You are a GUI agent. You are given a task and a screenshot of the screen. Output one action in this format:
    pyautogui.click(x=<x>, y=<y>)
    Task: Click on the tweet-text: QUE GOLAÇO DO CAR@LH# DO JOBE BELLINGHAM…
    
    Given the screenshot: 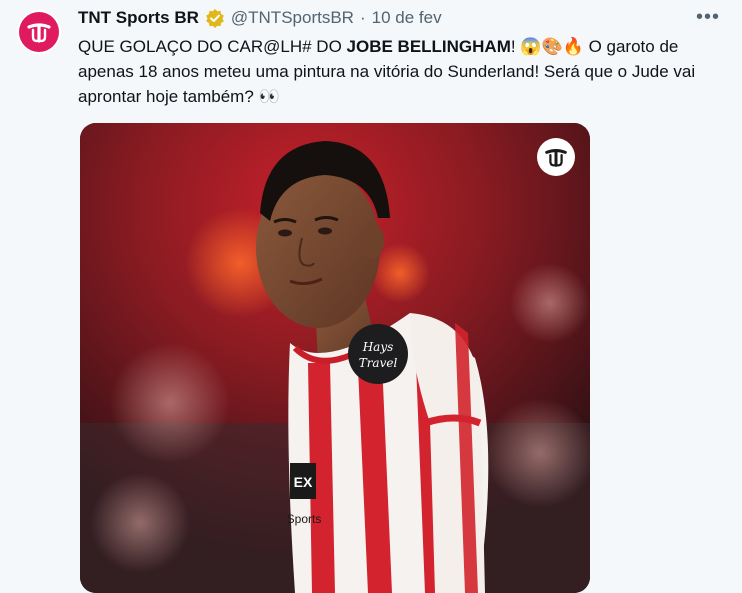 What is the action you would take?
    pyautogui.click(x=403, y=71)
    